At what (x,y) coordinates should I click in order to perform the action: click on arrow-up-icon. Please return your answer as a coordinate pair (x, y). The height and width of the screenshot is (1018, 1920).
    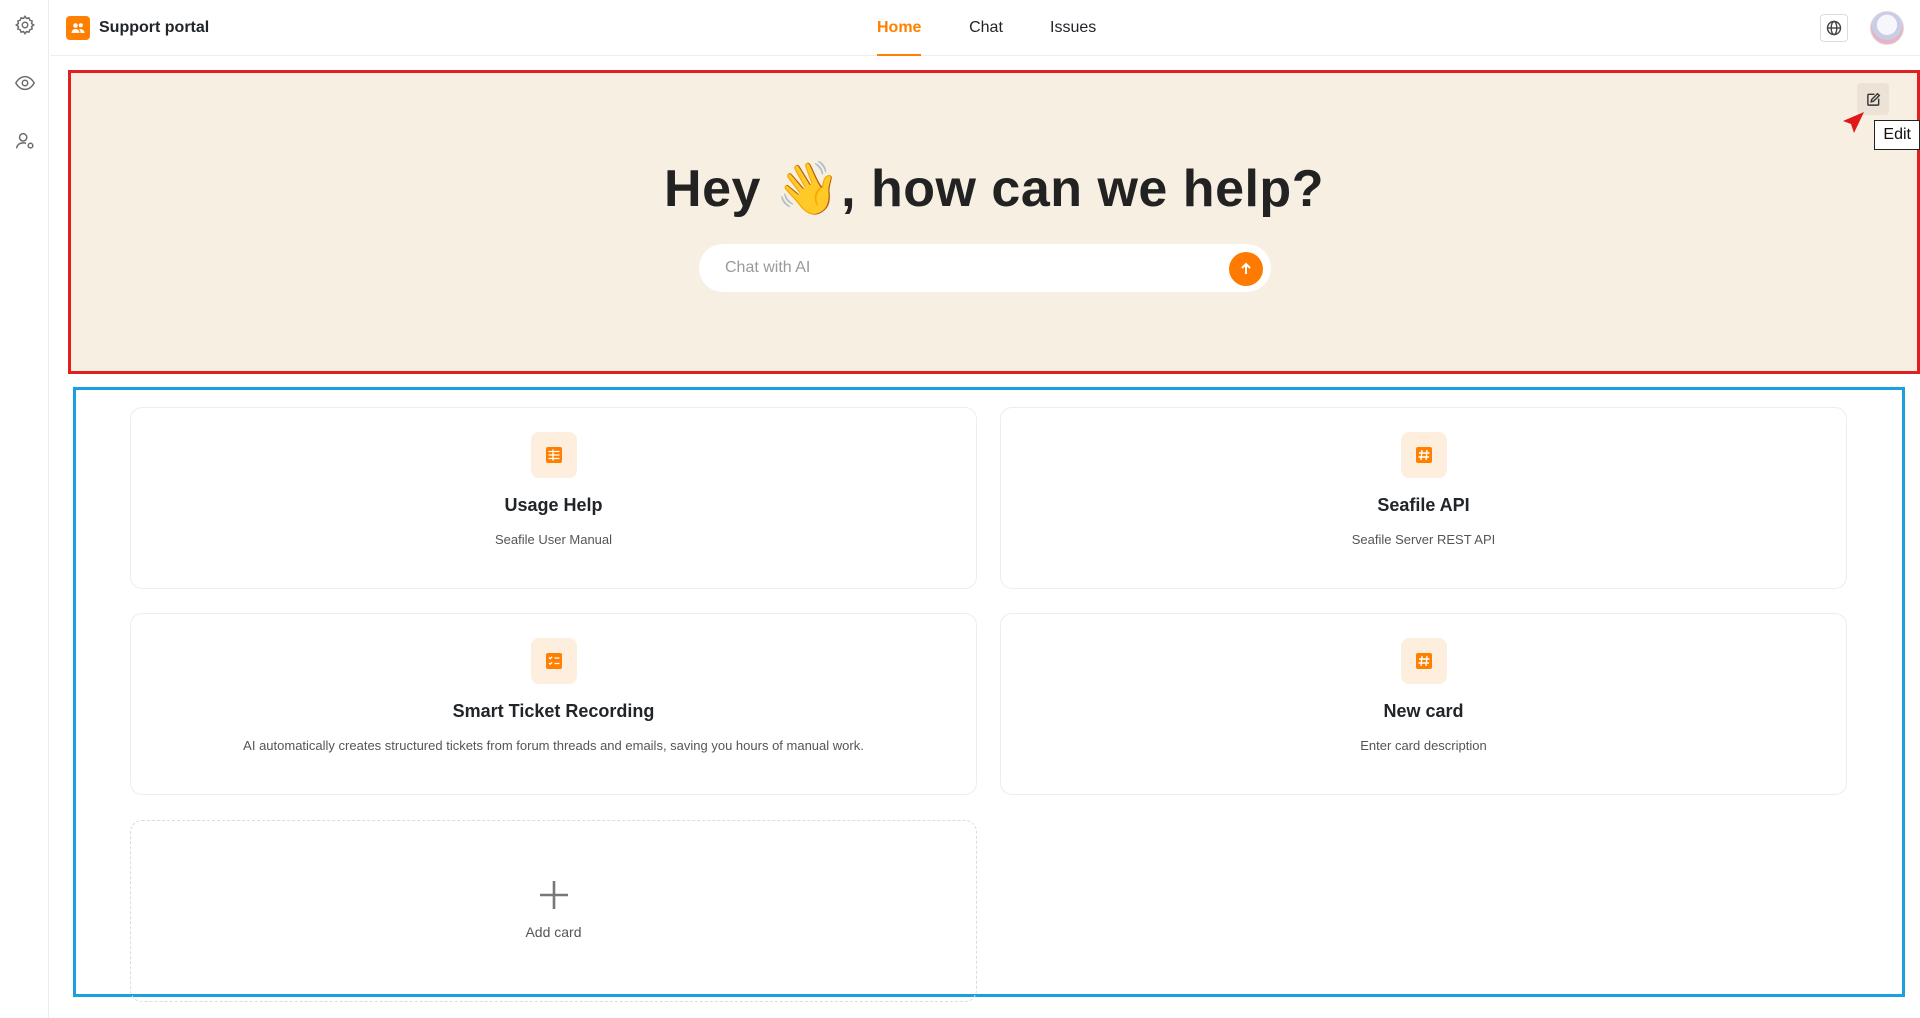
    Looking at the image, I should click on (1246, 268).